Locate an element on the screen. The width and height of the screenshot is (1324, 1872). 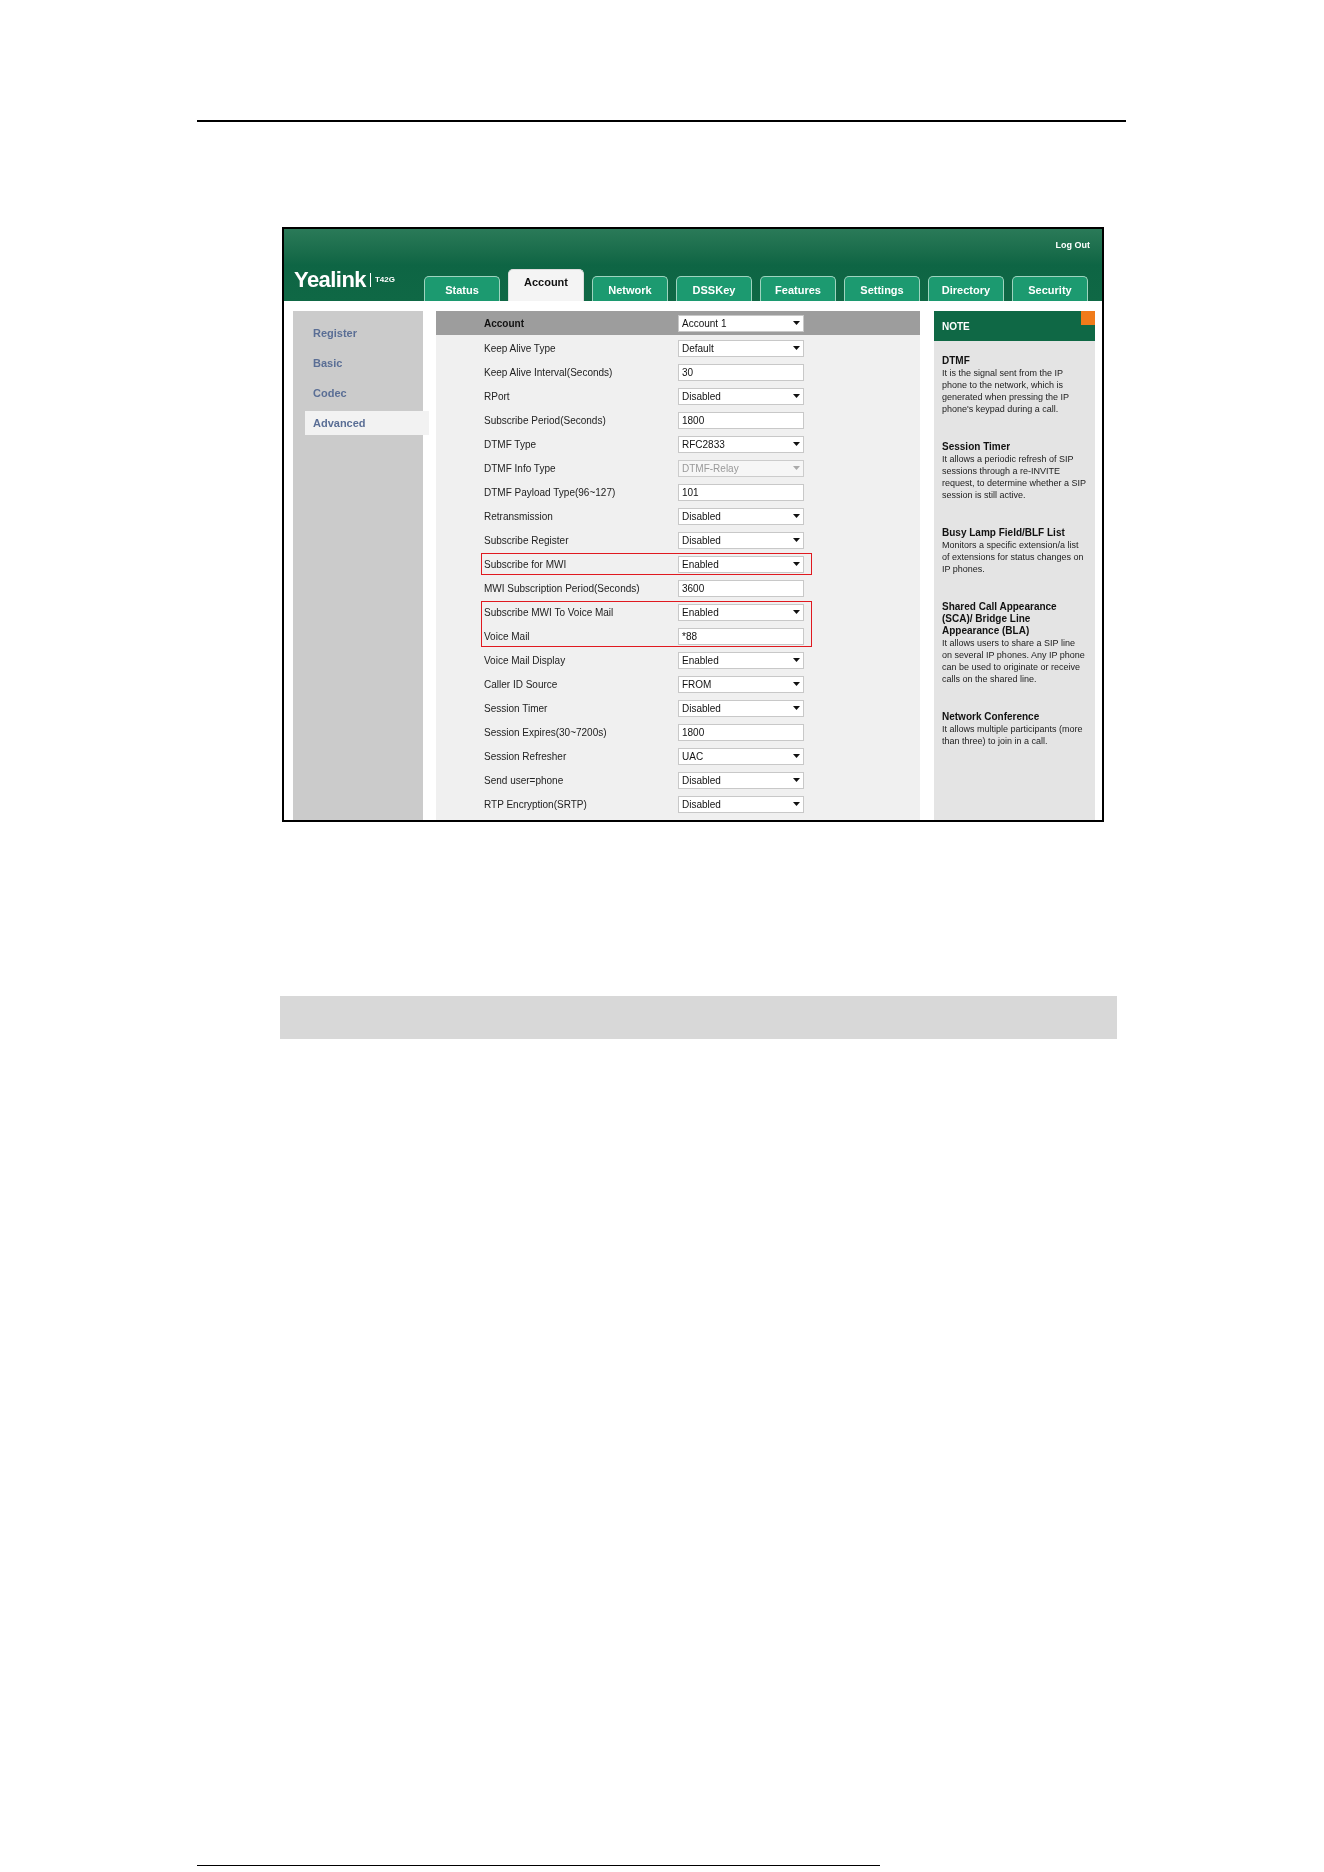
dropdown: RFC2833 is located at coordinates (741, 444).